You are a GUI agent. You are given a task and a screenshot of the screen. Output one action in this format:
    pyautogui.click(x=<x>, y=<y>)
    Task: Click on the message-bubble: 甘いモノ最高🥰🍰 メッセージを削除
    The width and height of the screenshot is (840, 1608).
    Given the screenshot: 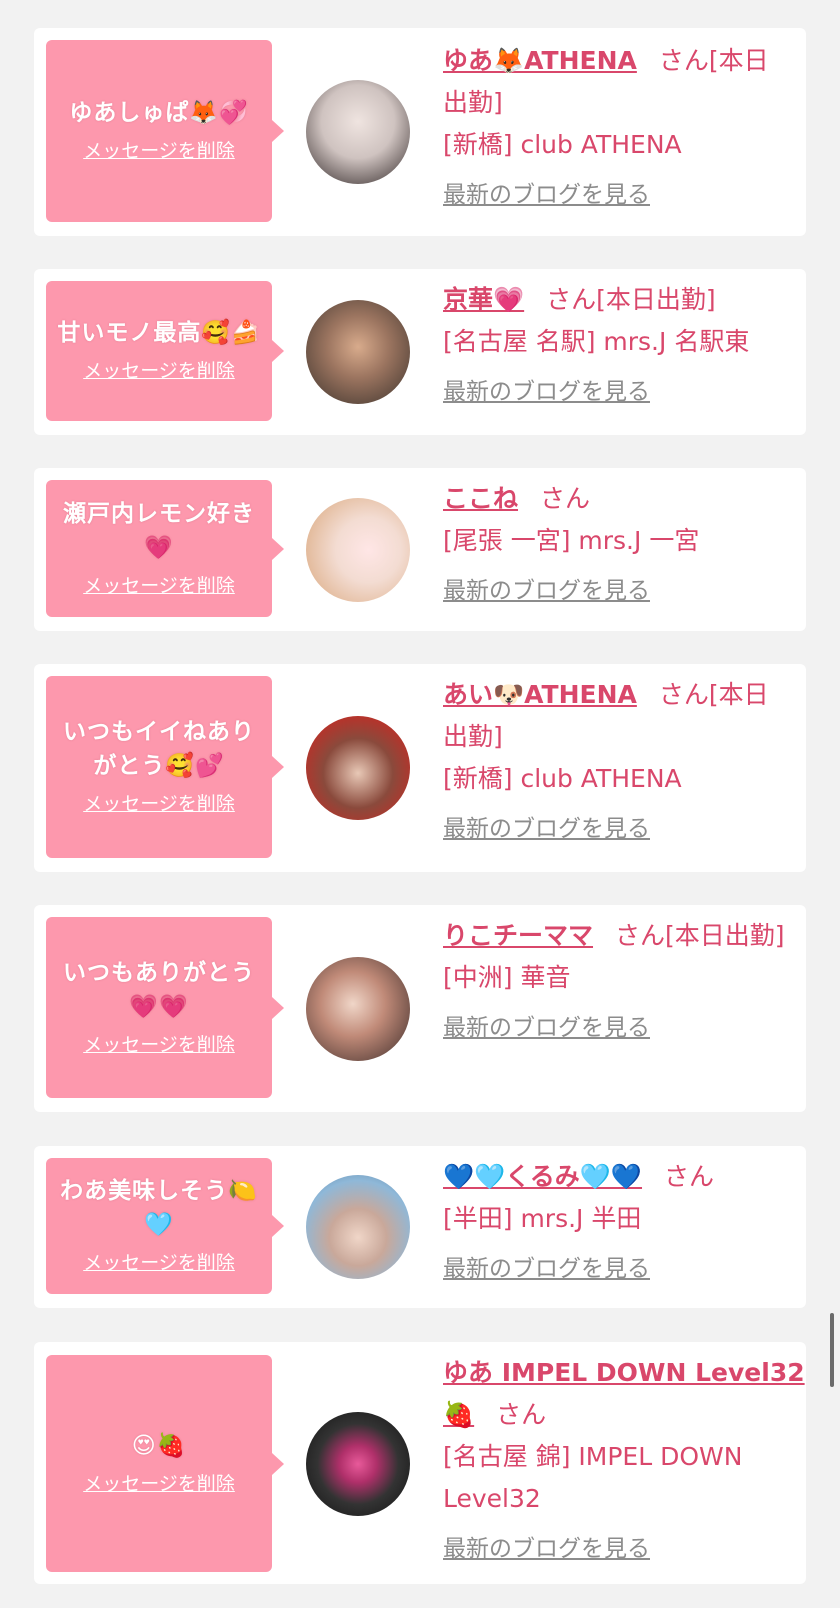 What is the action you would take?
    pyautogui.click(x=165, y=351)
    